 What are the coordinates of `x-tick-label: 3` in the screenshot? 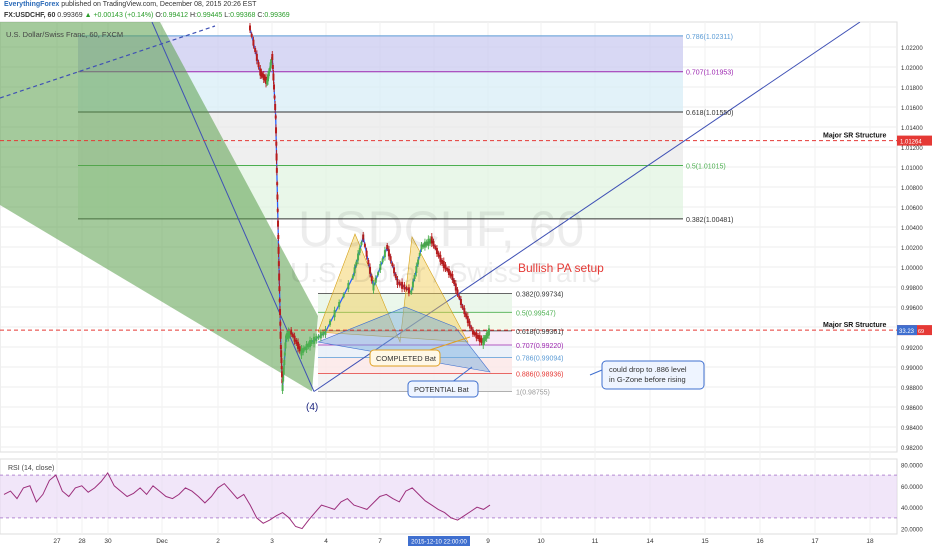 It's located at (272, 541).